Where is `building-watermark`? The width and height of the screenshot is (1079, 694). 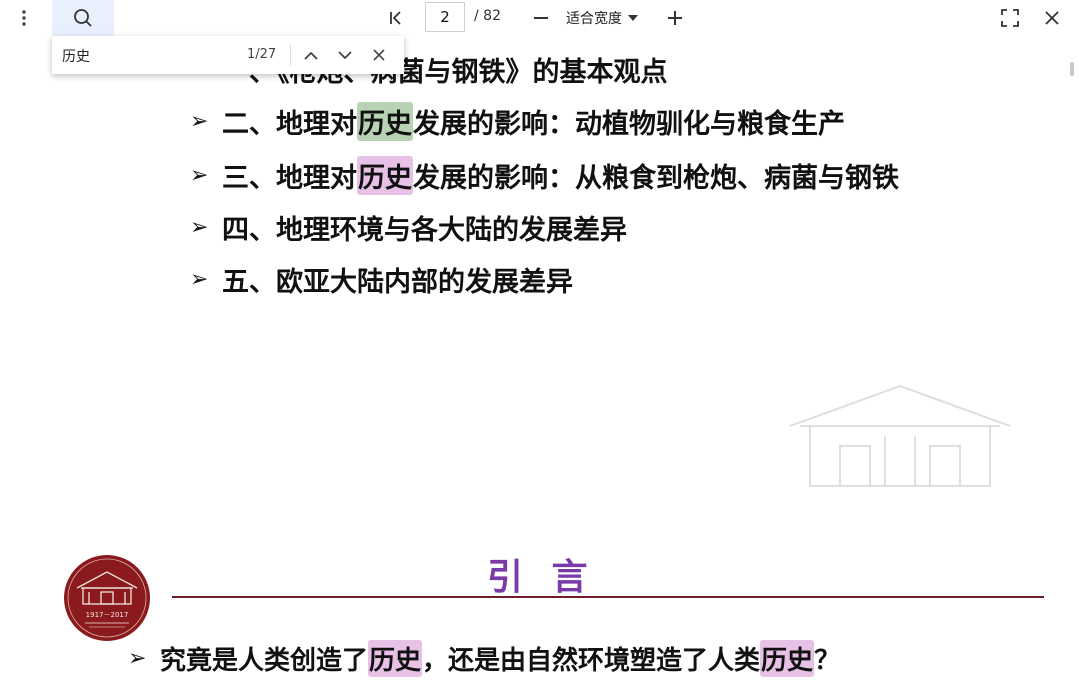
building-watermark is located at coordinates (900, 435).